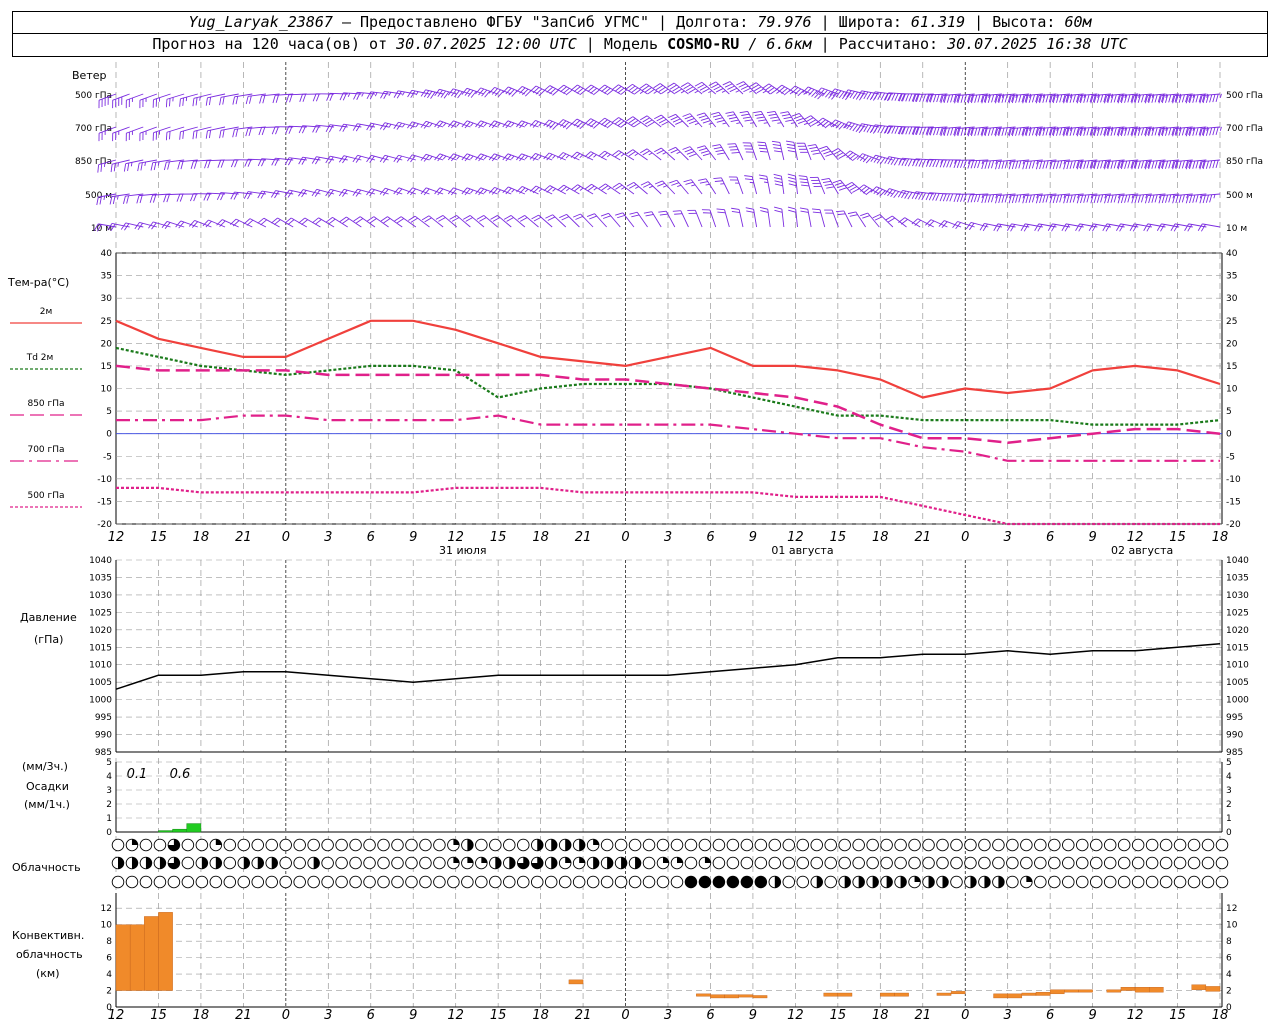 The width and height of the screenshot is (1280, 1024). What do you see at coordinates (753, 1015) in the screenshot?
I see `time-label-bottom: 9` at bounding box center [753, 1015].